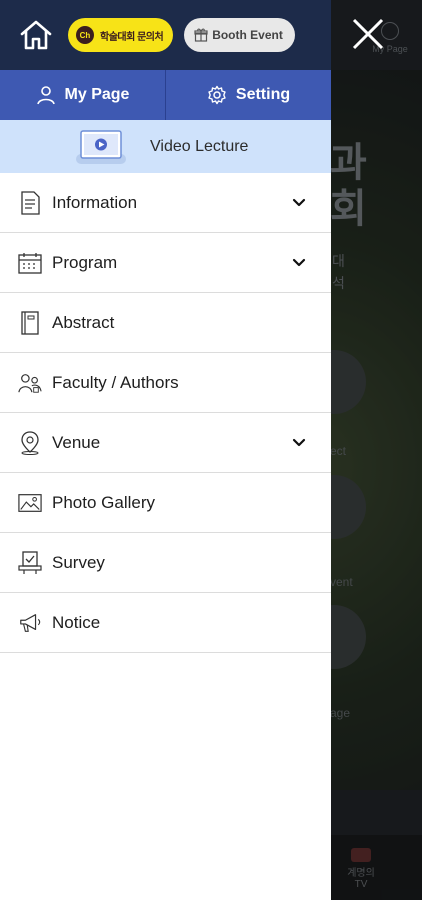  I want to click on menu-item-label: Venue, so click(76, 442).